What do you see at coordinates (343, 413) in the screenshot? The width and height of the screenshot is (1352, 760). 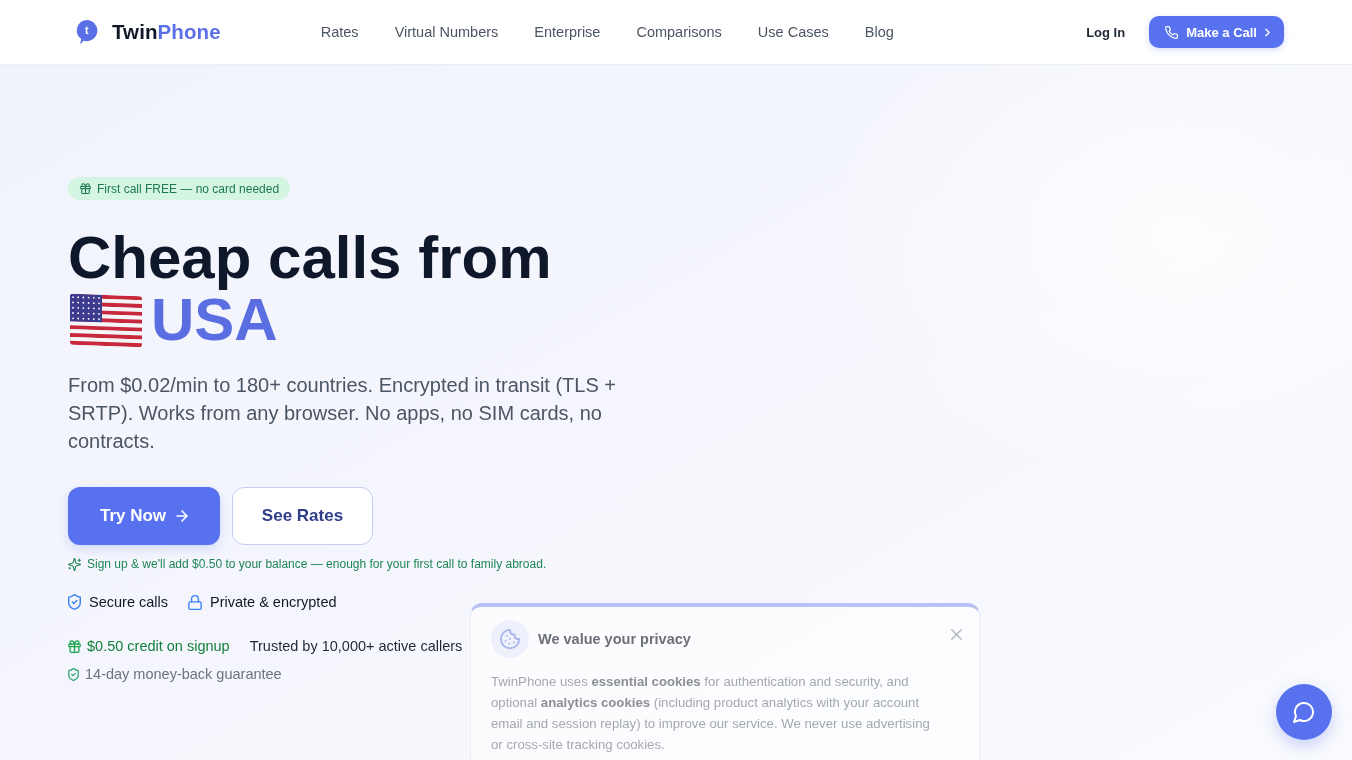 I see `hero-description: From $0.02/min to 180+ countries. Encrypted in transit (TLS + SRTP). Works from any browser. No apps, no SIM cards, no contracts.` at bounding box center [343, 413].